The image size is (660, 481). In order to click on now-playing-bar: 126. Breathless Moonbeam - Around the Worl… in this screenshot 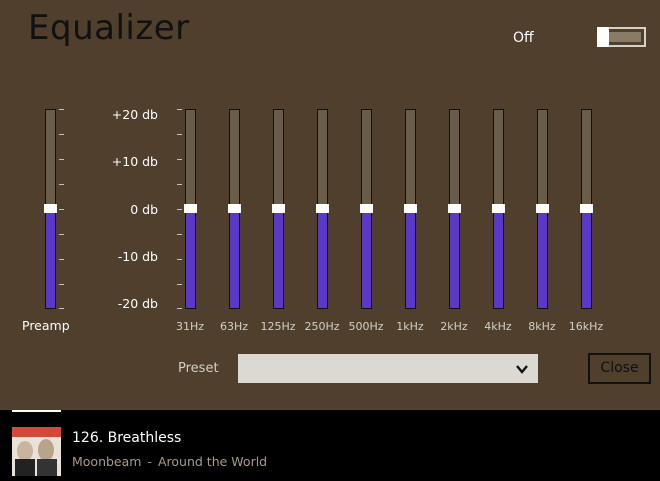, I will do `click(330, 445)`.